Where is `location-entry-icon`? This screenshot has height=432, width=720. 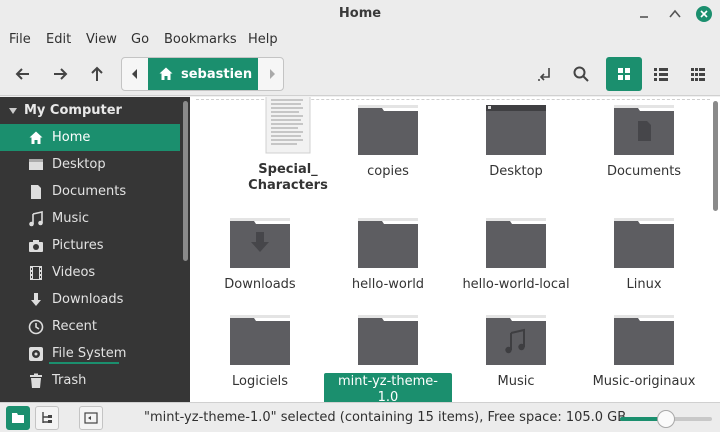
location-entry-icon is located at coordinates (544, 74).